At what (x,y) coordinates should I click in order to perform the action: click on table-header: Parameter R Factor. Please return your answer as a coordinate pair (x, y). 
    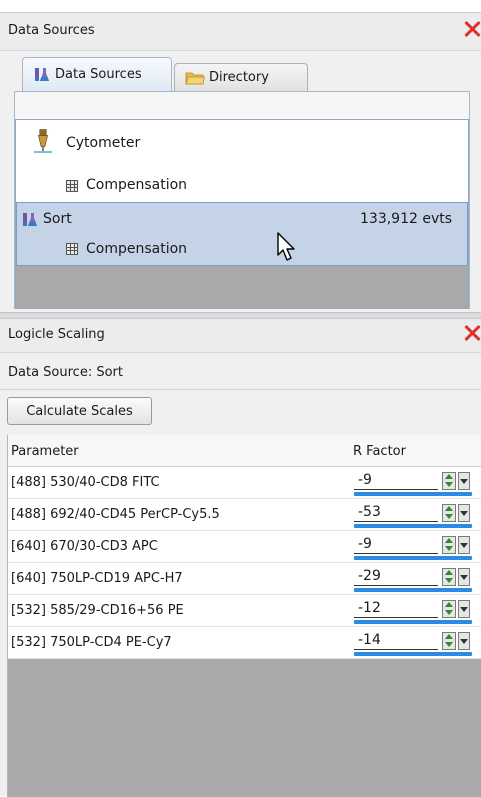
    Looking at the image, I should click on (244, 451).